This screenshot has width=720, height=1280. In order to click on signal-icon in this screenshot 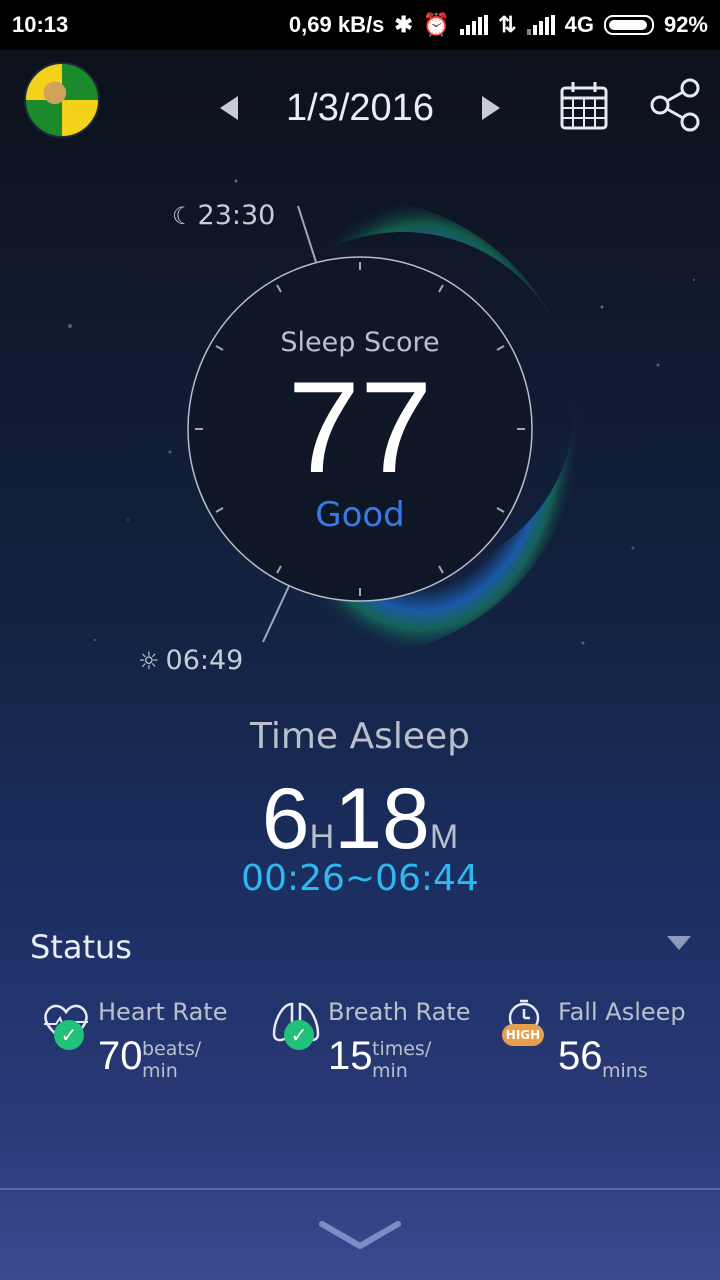, I will do `click(474, 25)`.